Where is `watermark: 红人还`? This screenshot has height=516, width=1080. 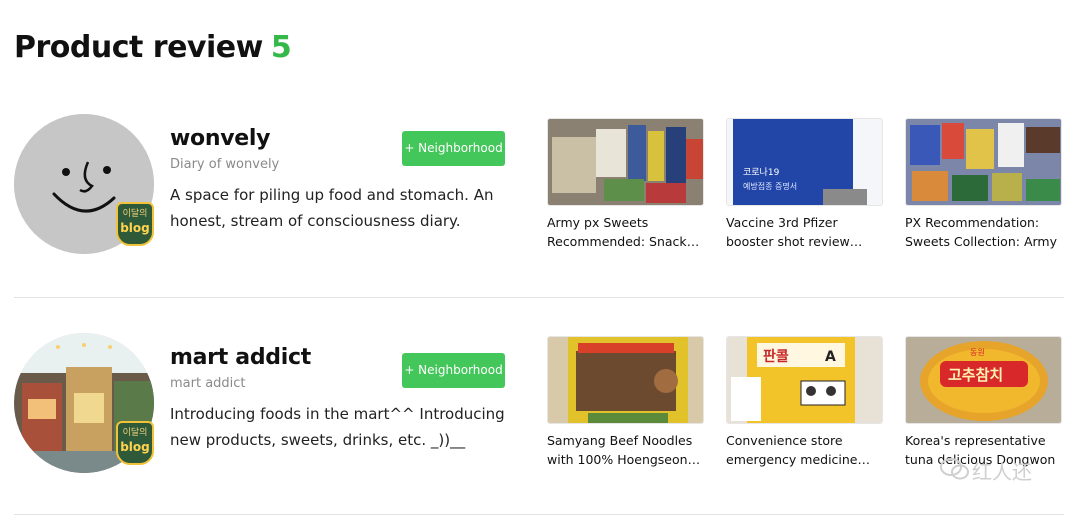 watermark: 红人还 is located at coordinates (1000, 469).